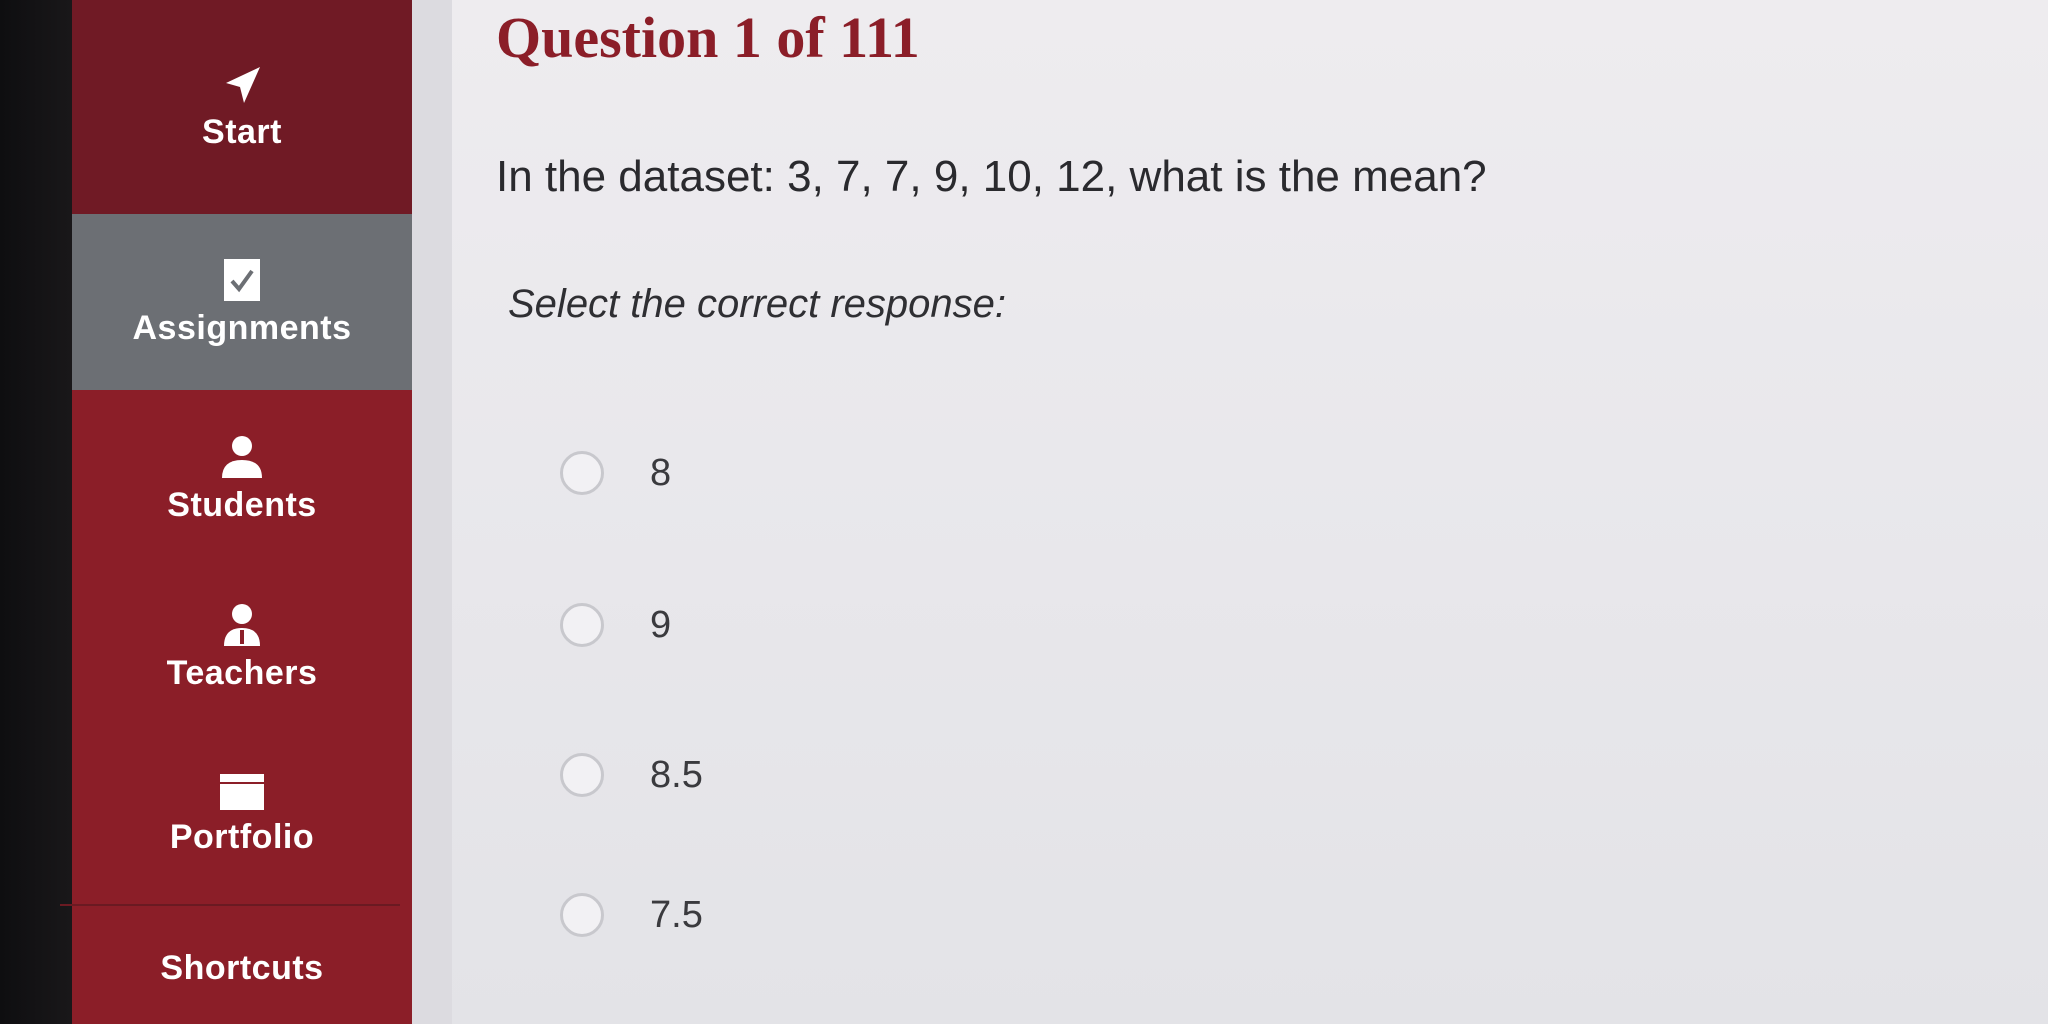 The image size is (2048, 1024). What do you see at coordinates (242, 624) in the screenshot?
I see `teacher-icon` at bounding box center [242, 624].